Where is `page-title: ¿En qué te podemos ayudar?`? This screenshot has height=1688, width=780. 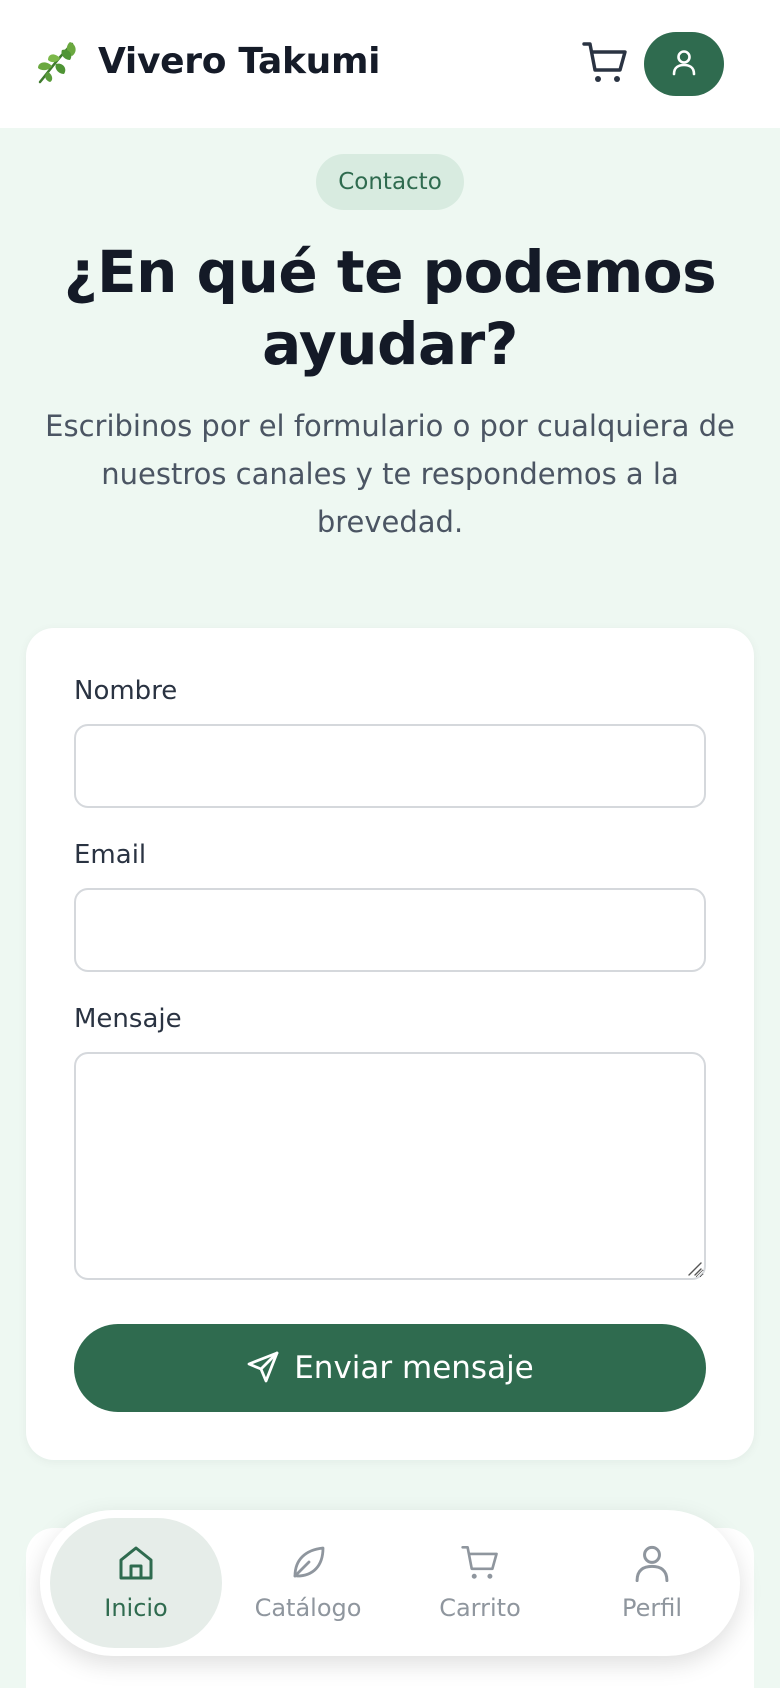 page-title: ¿En qué te podemos ayudar? is located at coordinates (390, 308).